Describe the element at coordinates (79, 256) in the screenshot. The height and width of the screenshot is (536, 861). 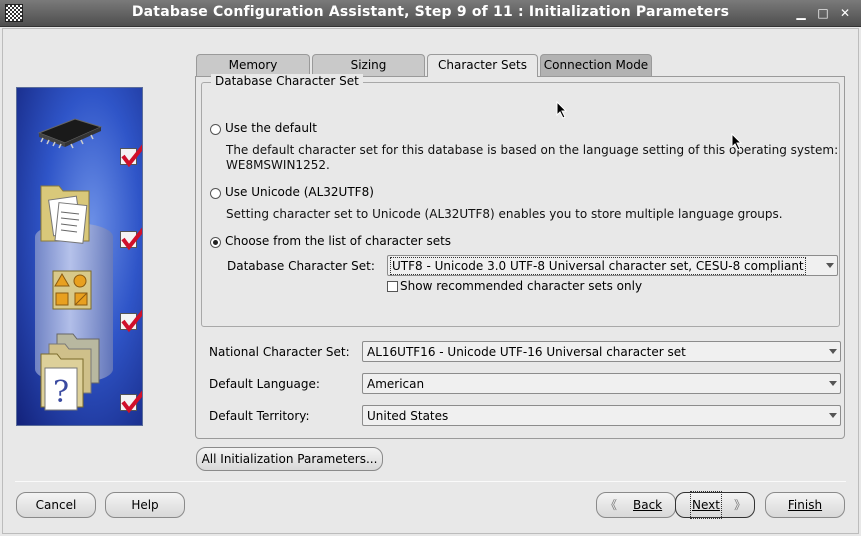
I see `wizard-illustration: ?` at that location.